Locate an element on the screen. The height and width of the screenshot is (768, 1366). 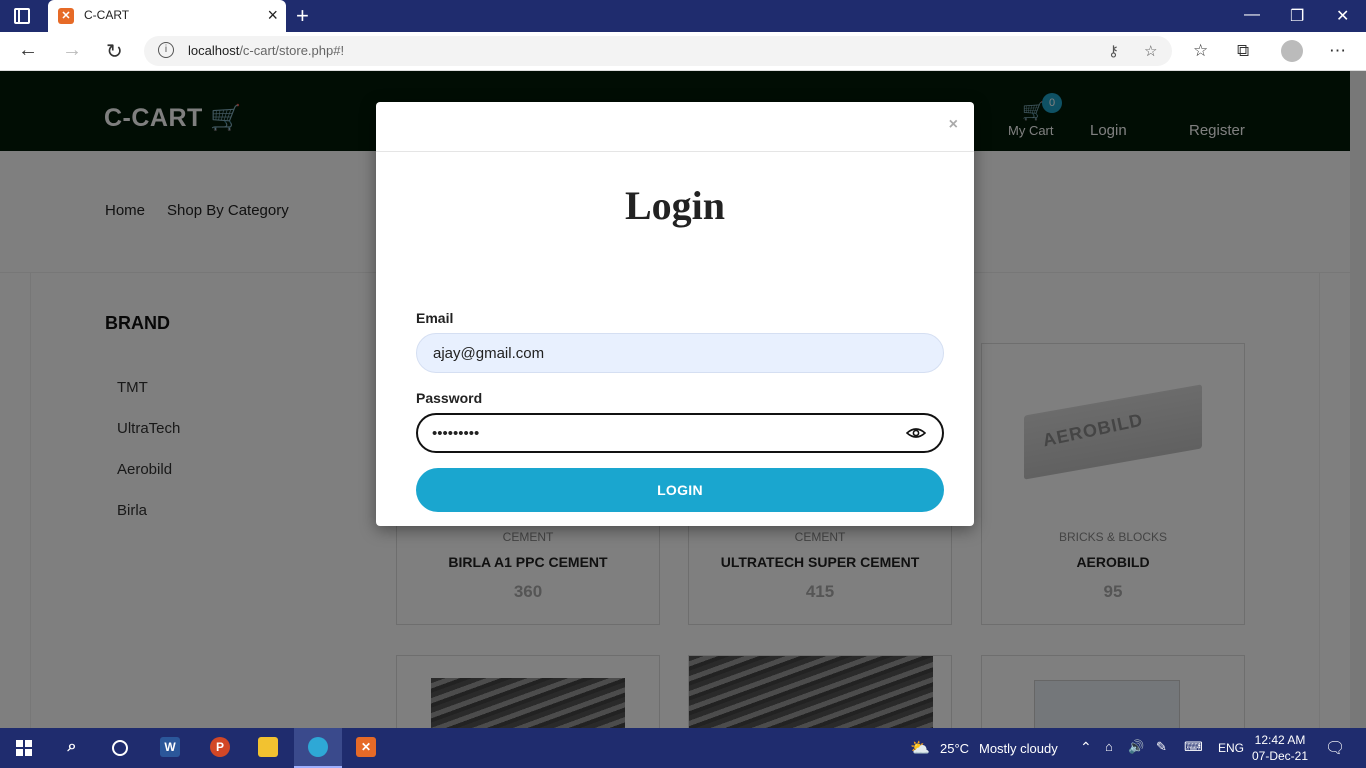
info-icon: i is located at coordinates (166, 50).